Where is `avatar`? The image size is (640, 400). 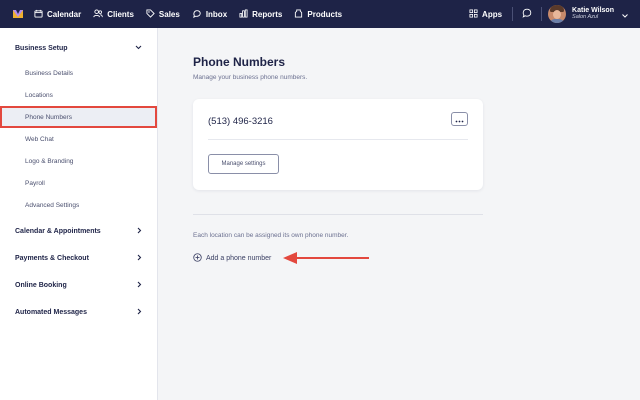
avatar is located at coordinates (557, 14).